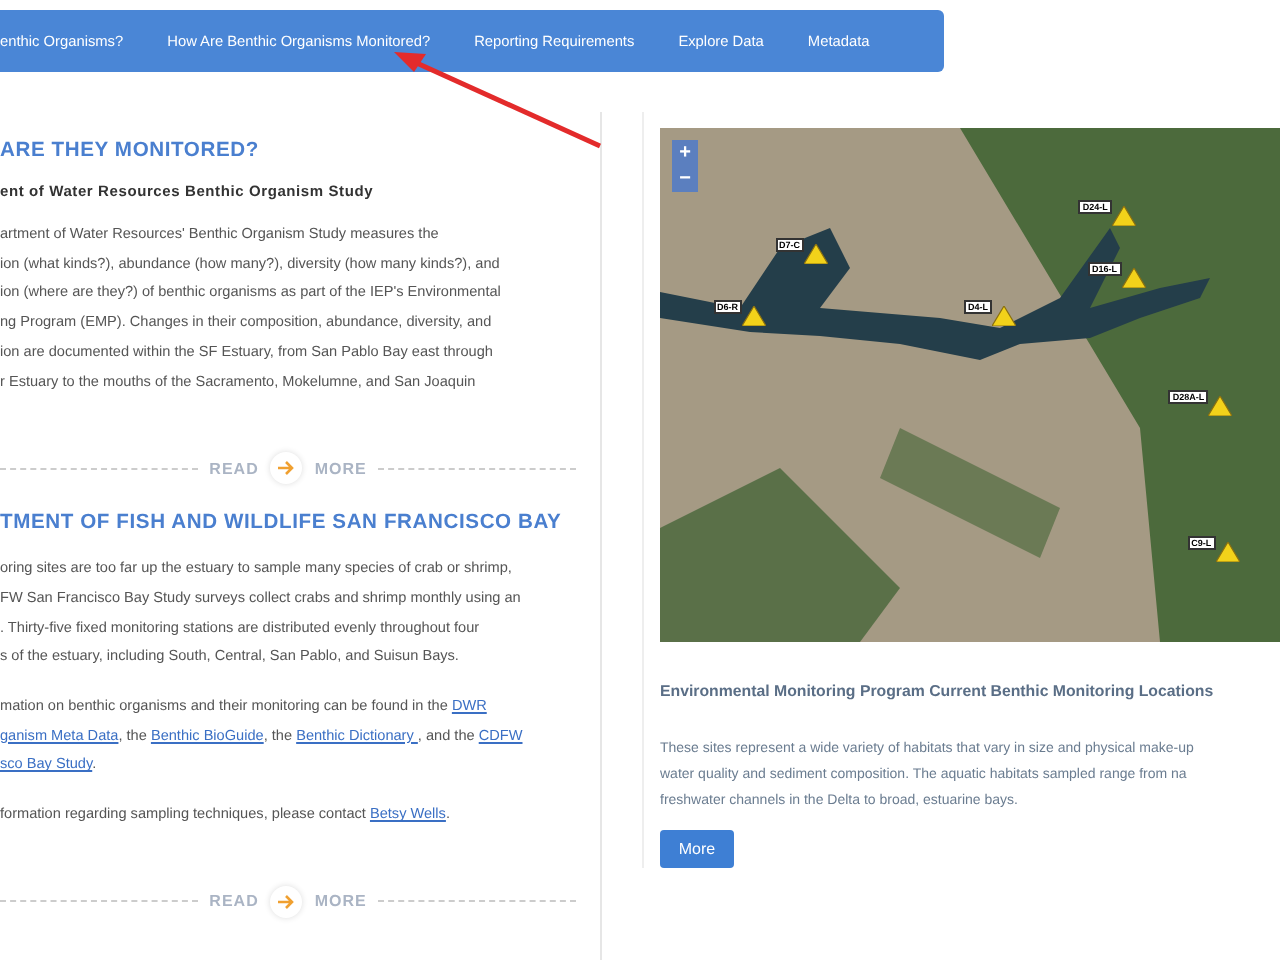 The height and width of the screenshot is (960, 1280). I want to click on more-button: More, so click(697, 849).